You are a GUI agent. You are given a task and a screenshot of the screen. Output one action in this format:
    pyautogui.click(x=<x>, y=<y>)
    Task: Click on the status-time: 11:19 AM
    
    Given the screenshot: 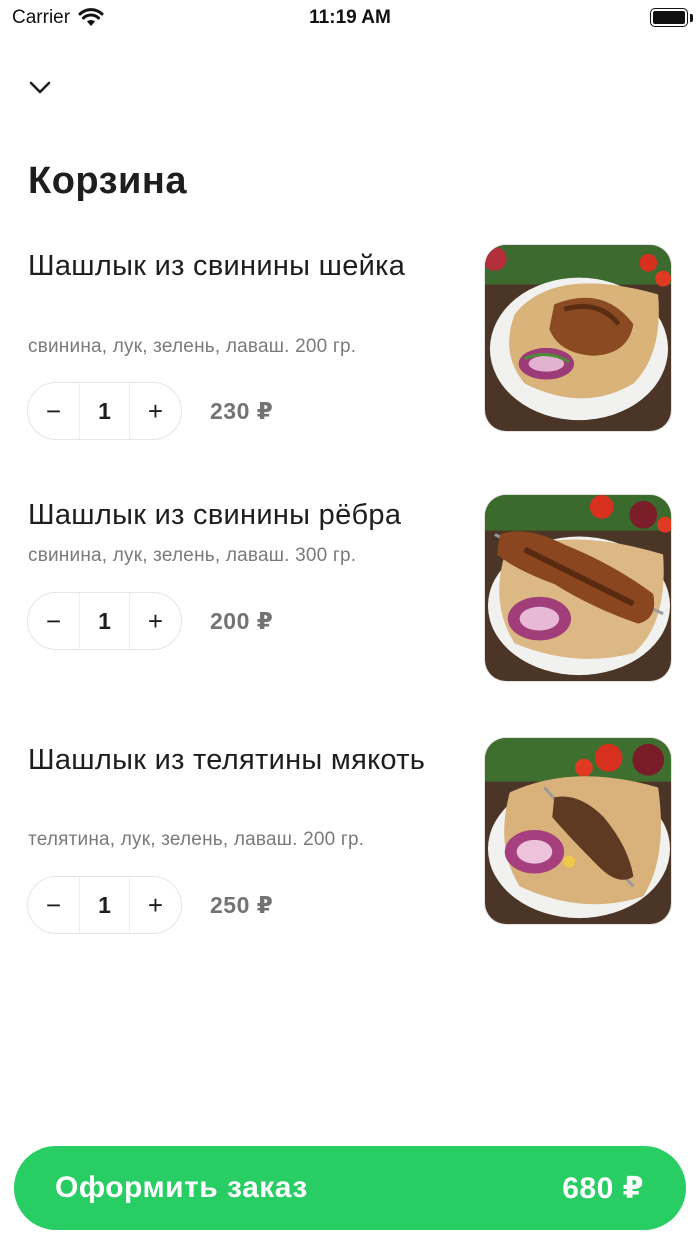 What is the action you would take?
    pyautogui.click(x=350, y=17)
    